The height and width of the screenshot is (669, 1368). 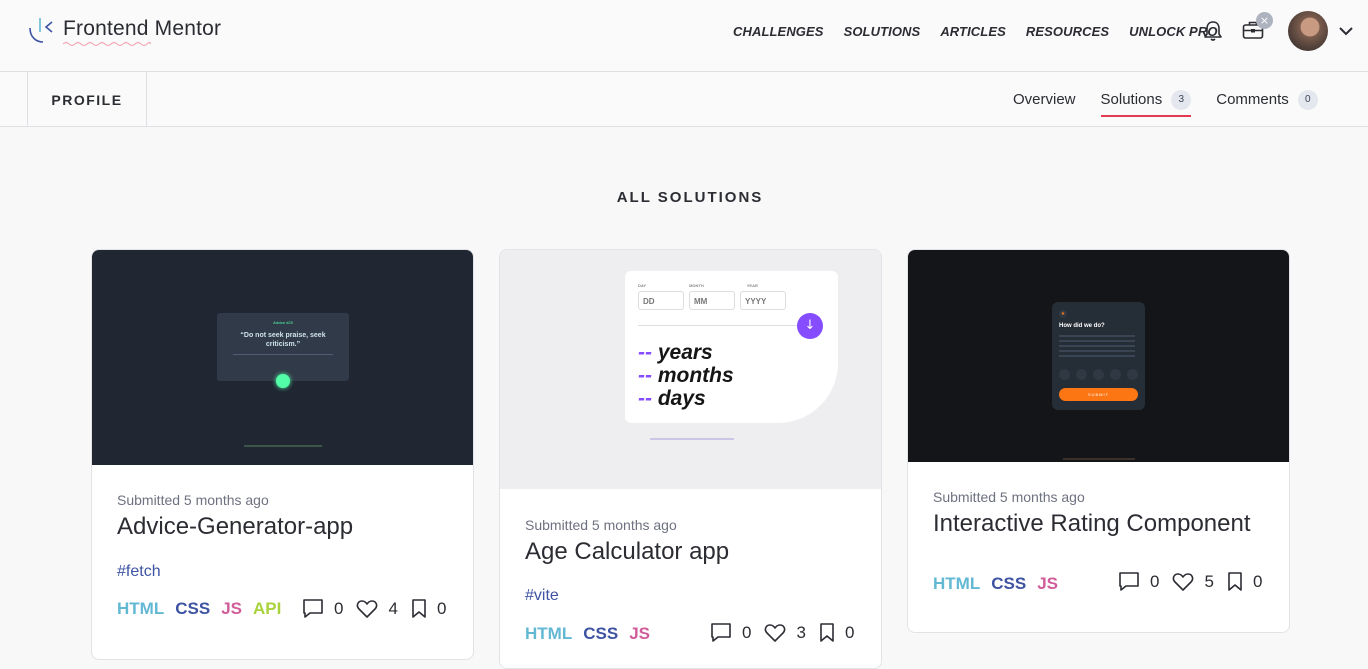 I want to click on month-label: MONTH, so click(x=696, y=285).